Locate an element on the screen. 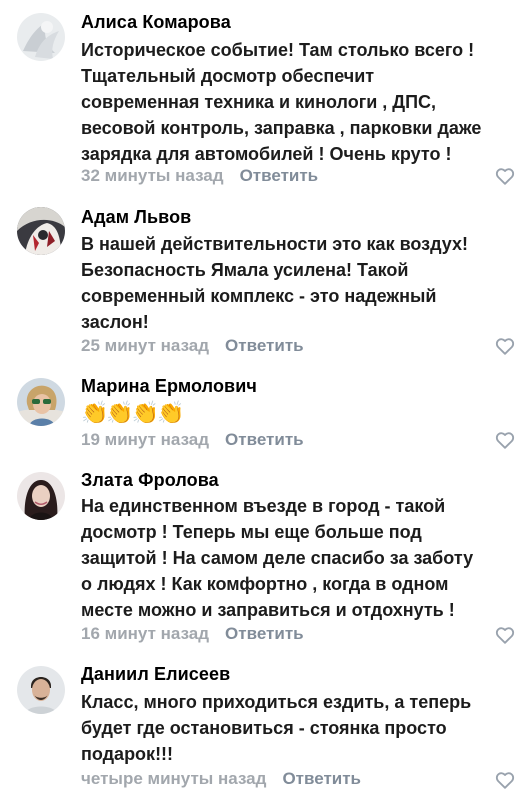  comment-text-line: месте можно и заправиться и отдохнуть ! is located at coordinates (268, 610).